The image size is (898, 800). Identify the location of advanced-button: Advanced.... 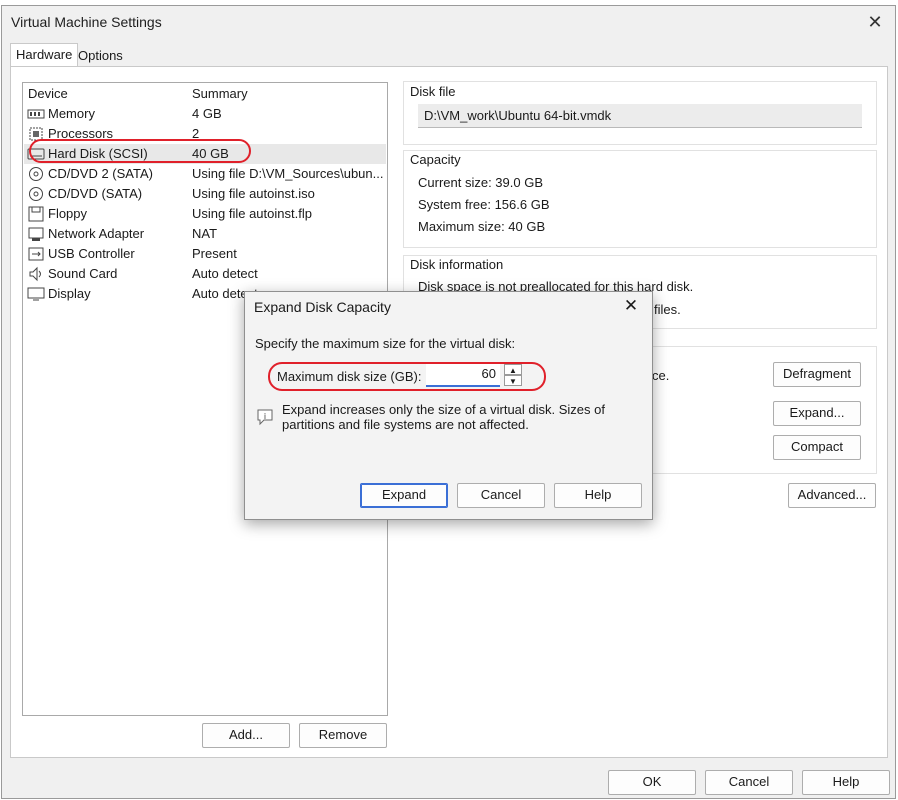
(832, 495).